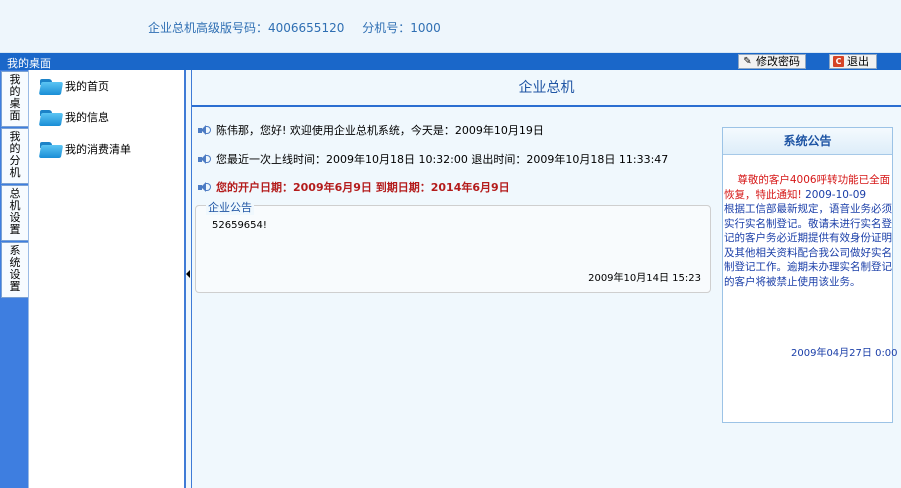 This screenshot has width=901, height=488. What do you see at coordinates (363, 187) in the screenshot?
I see `account-dates-text: 您的开户日期：2009年6月9日 到期日期：2014年6月9日` at bounding box center [363, 187].